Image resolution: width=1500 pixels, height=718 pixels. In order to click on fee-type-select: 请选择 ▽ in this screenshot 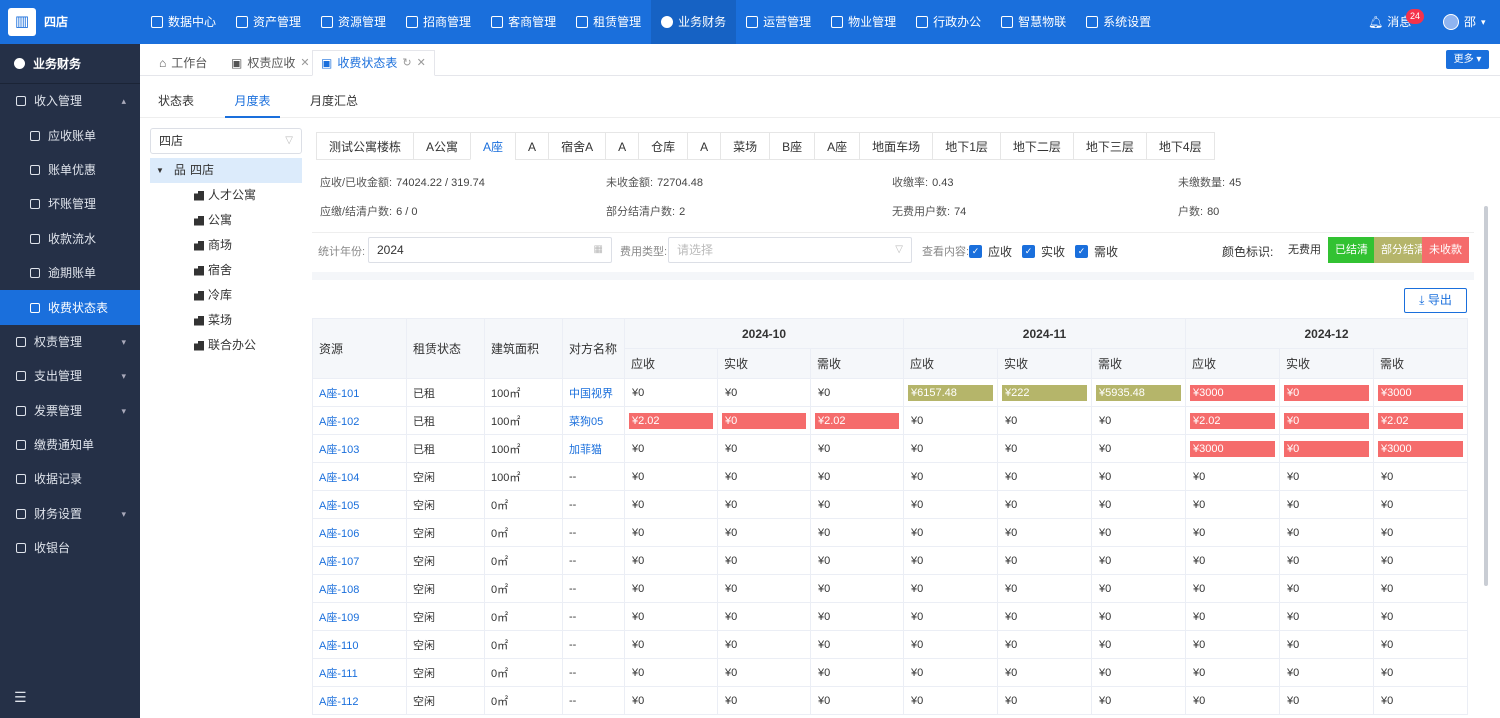, I will do `click(790, 250)`.